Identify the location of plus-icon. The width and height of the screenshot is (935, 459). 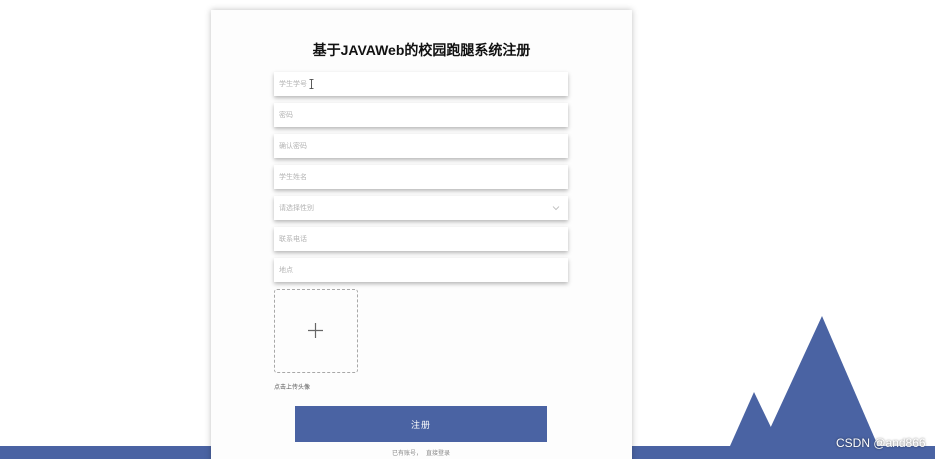
(315, 330).